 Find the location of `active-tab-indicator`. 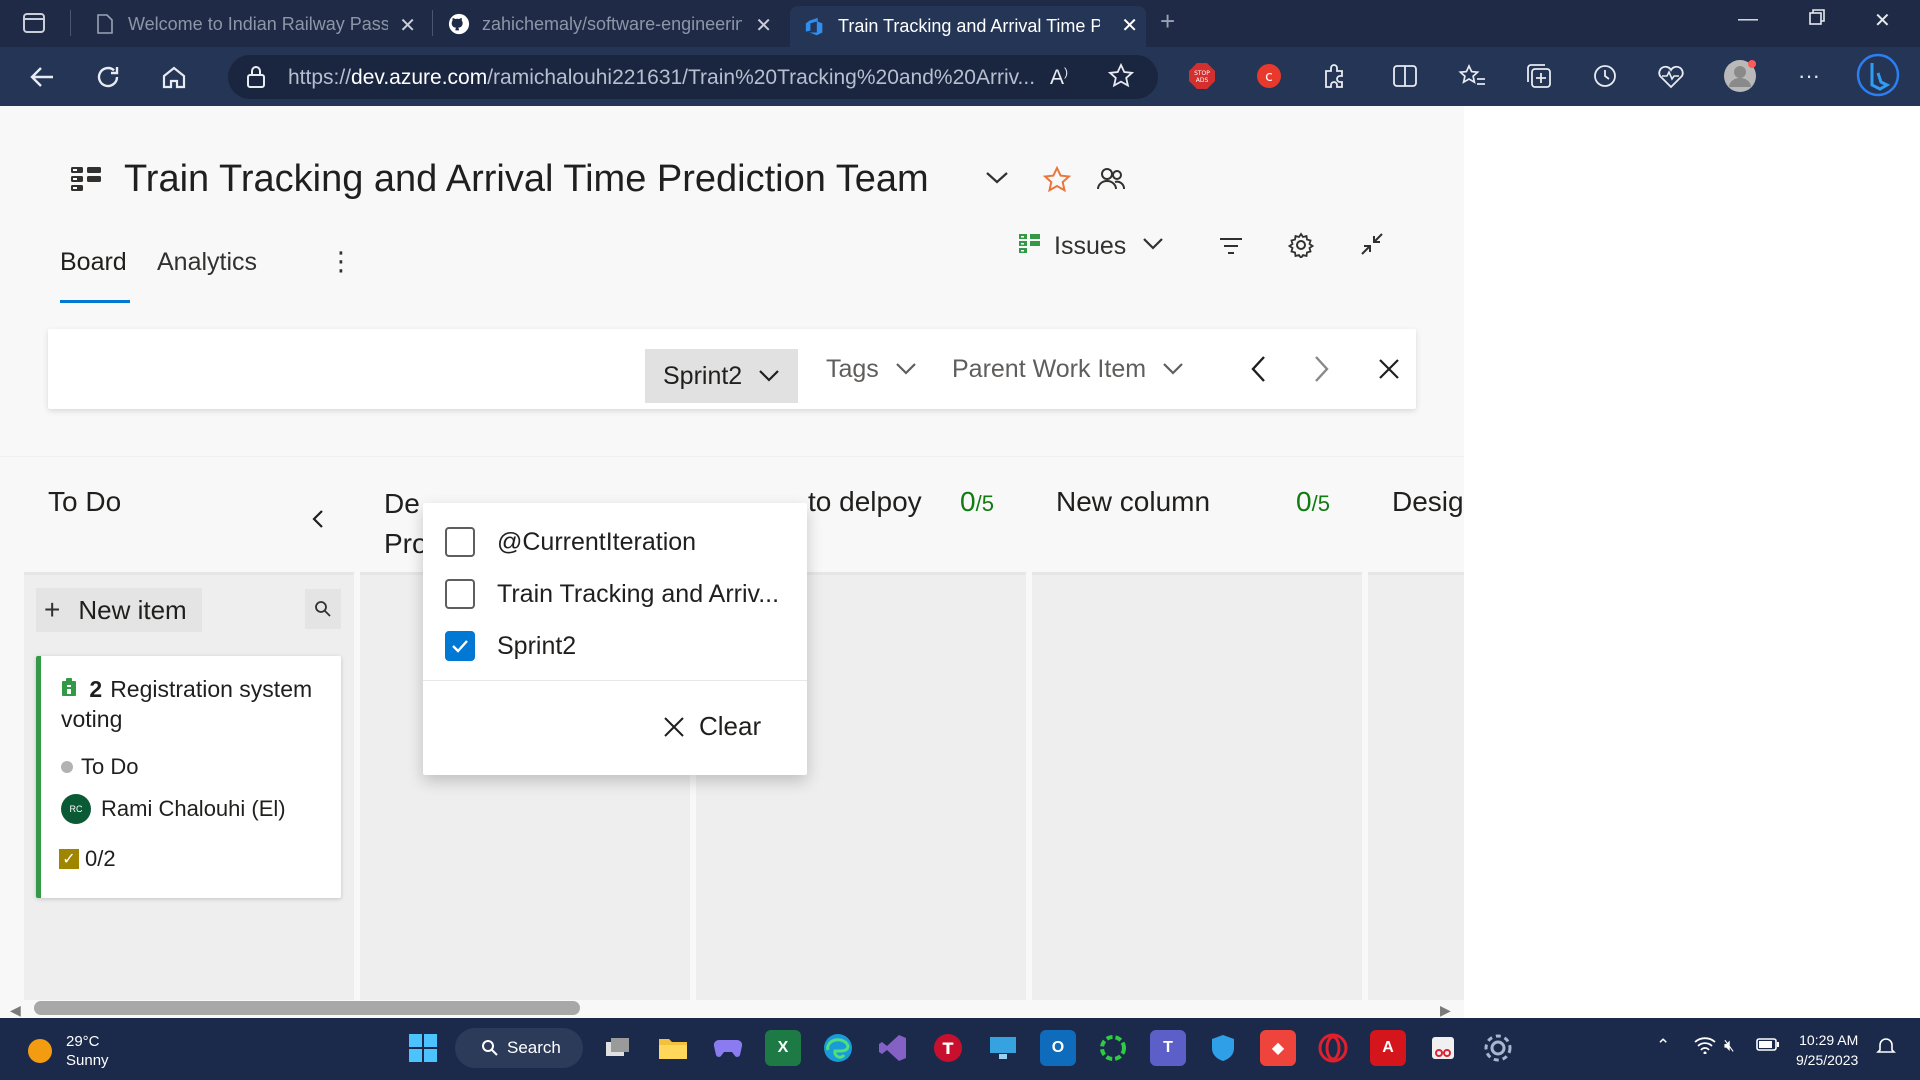

active-tab-indicator is located at coordinates (95, 301).